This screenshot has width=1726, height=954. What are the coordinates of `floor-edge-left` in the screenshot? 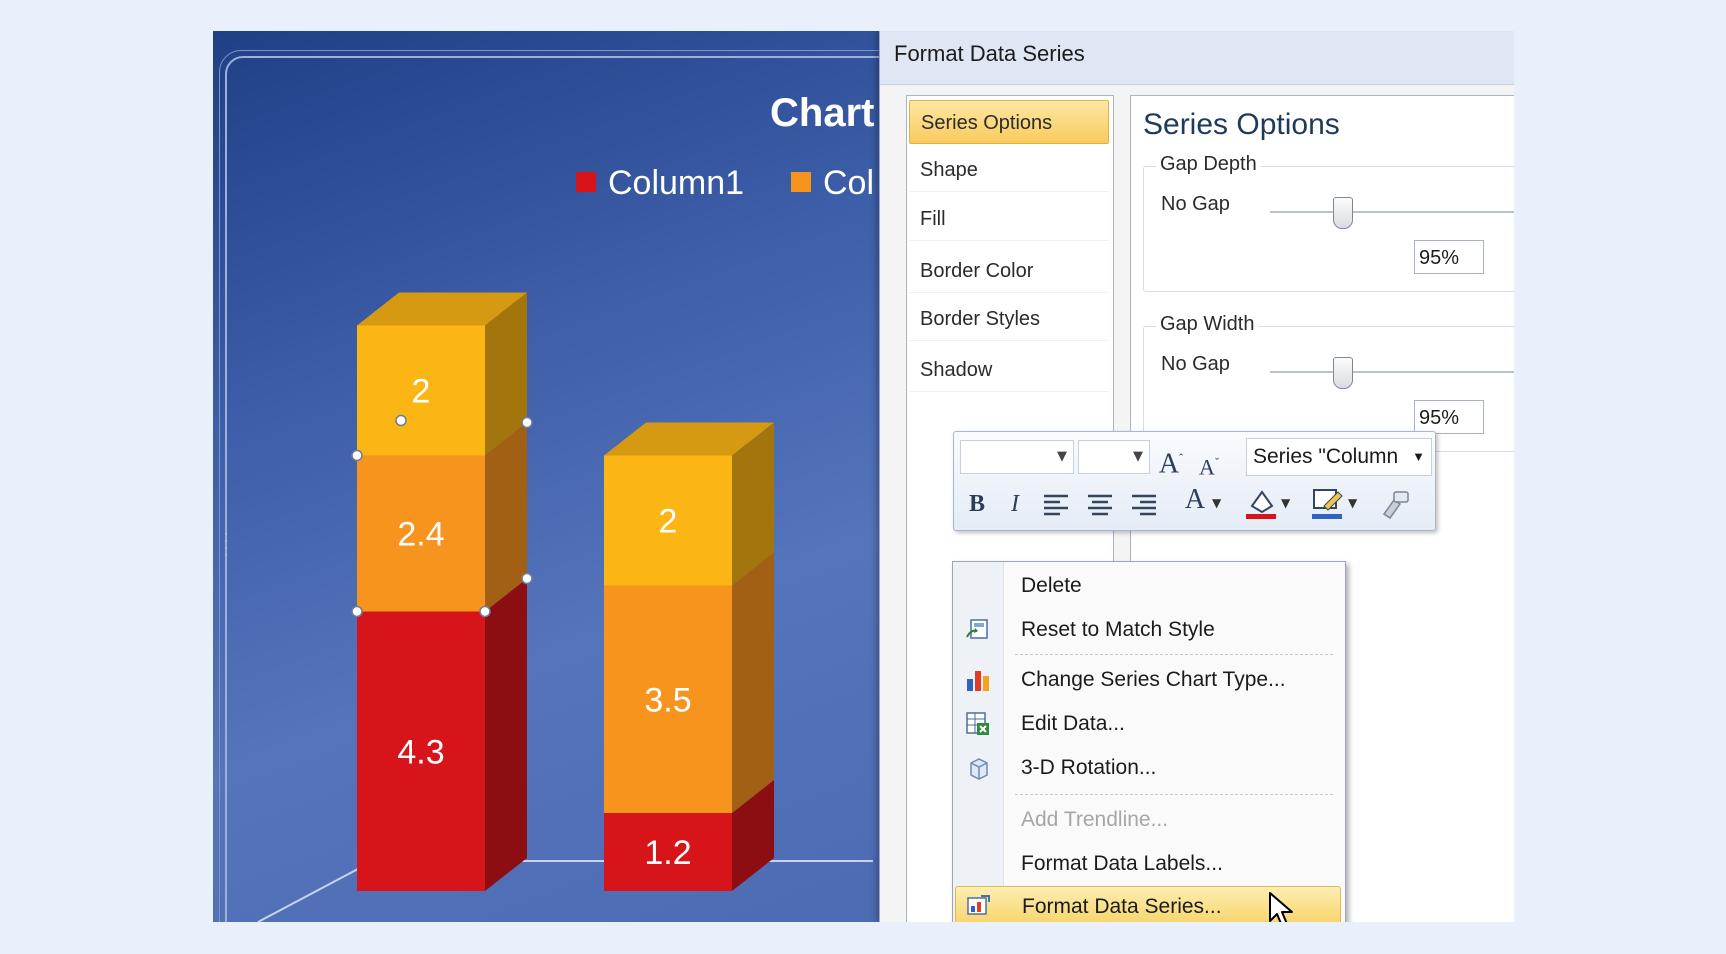 It's located at (315, 891).